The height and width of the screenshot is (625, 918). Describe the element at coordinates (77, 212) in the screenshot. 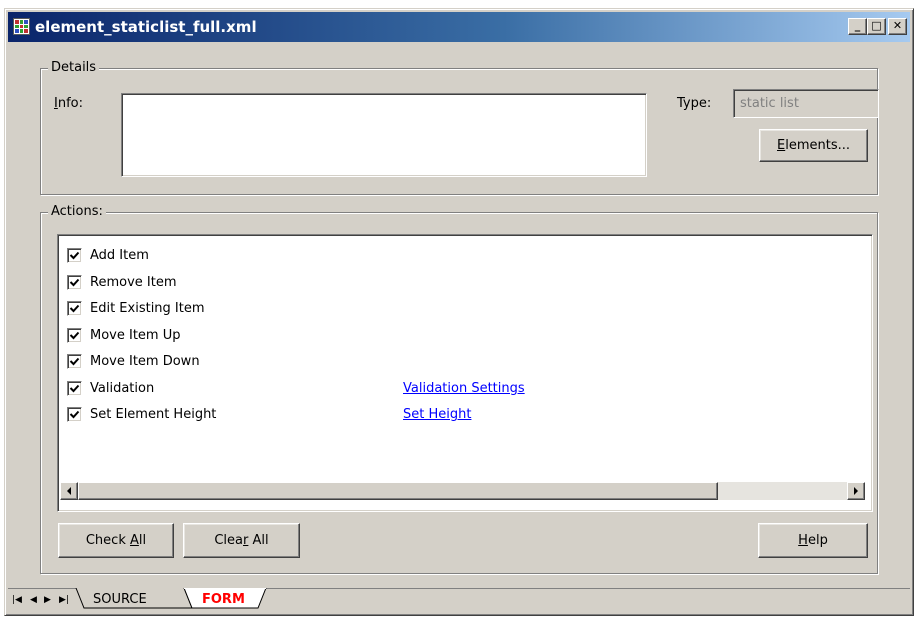

I see `actions-legend: Actions:` at that location.